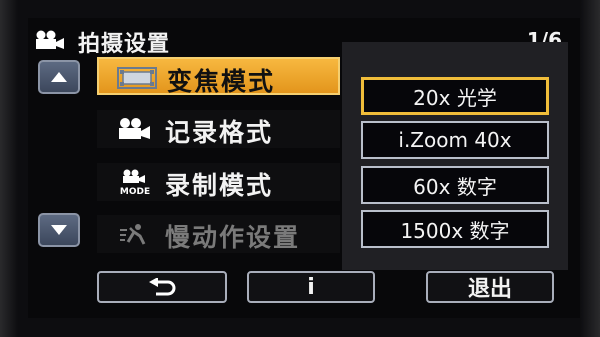 The image size is (600, 337). Describe the element at coordinates (455, 185) in the screenshot. I see `option-60x-digital: 60x 数字` at that location.